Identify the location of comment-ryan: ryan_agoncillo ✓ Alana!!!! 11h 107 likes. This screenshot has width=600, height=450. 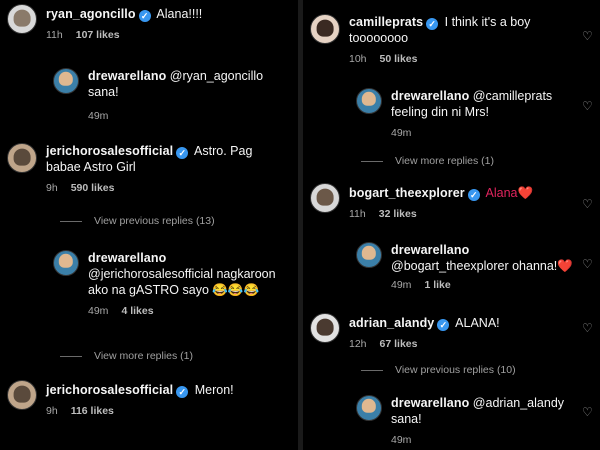
(149, 23).